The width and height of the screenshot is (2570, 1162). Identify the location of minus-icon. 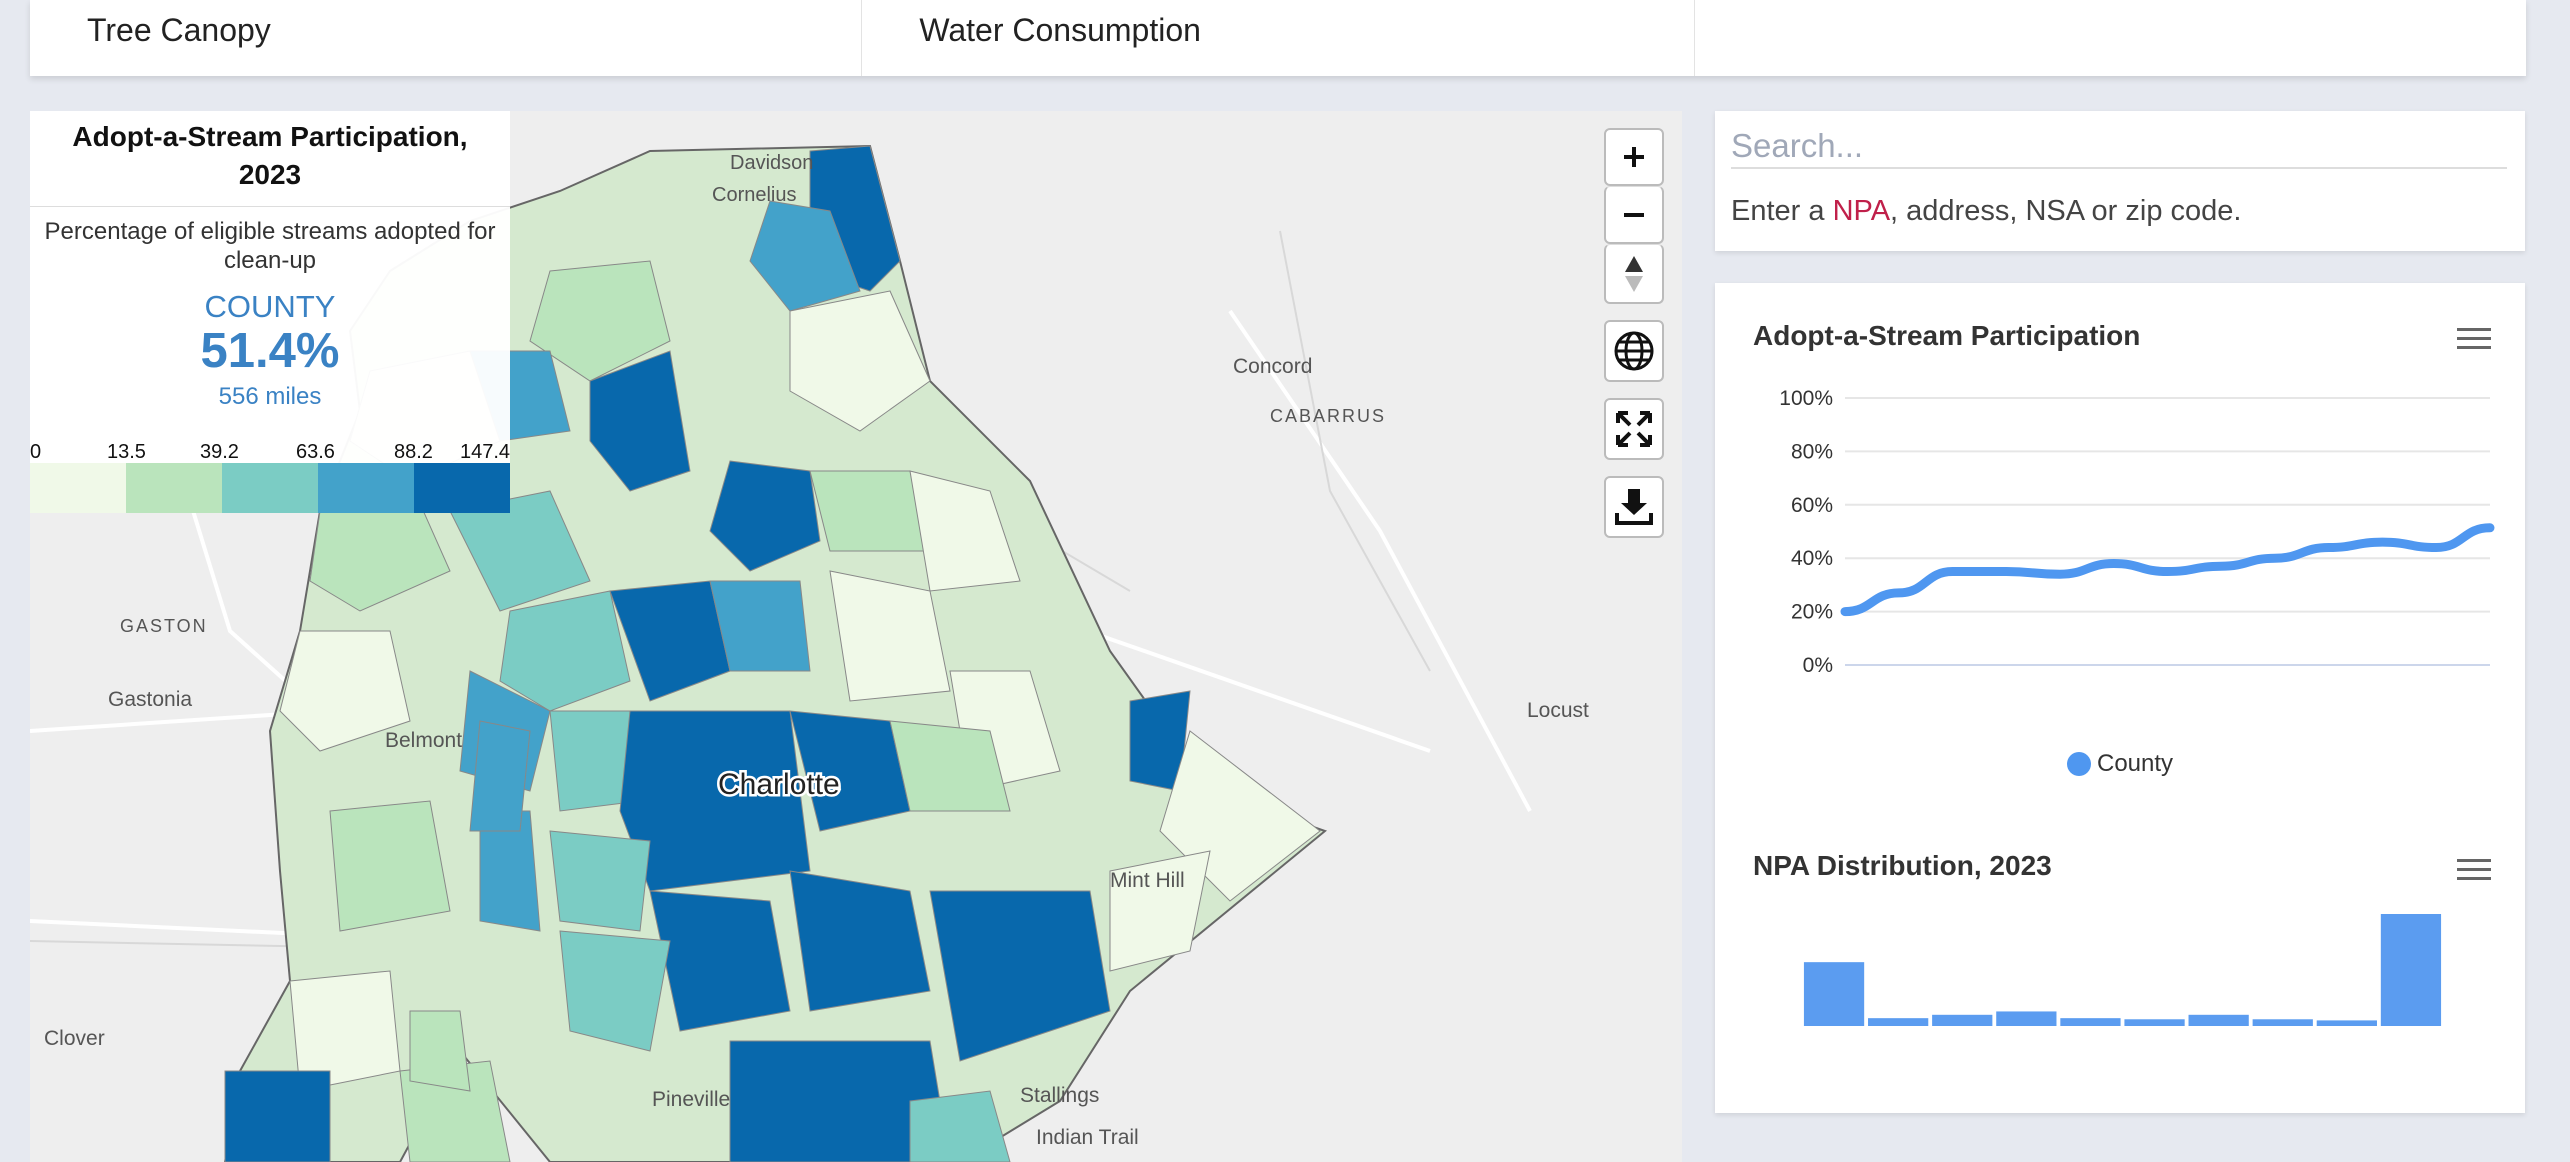
(1634, 214).